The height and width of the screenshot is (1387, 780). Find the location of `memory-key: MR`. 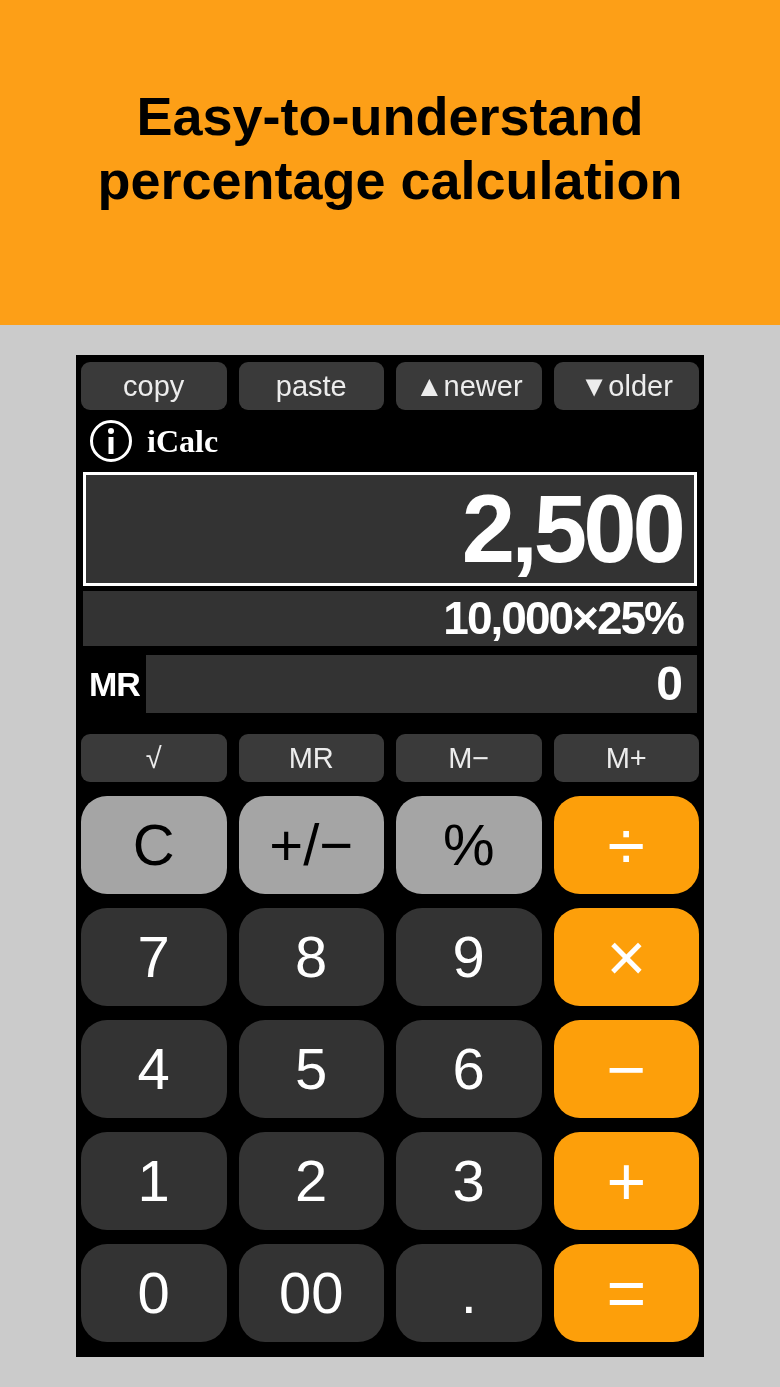

memory-key: MR is located at coordinates (311, 758).